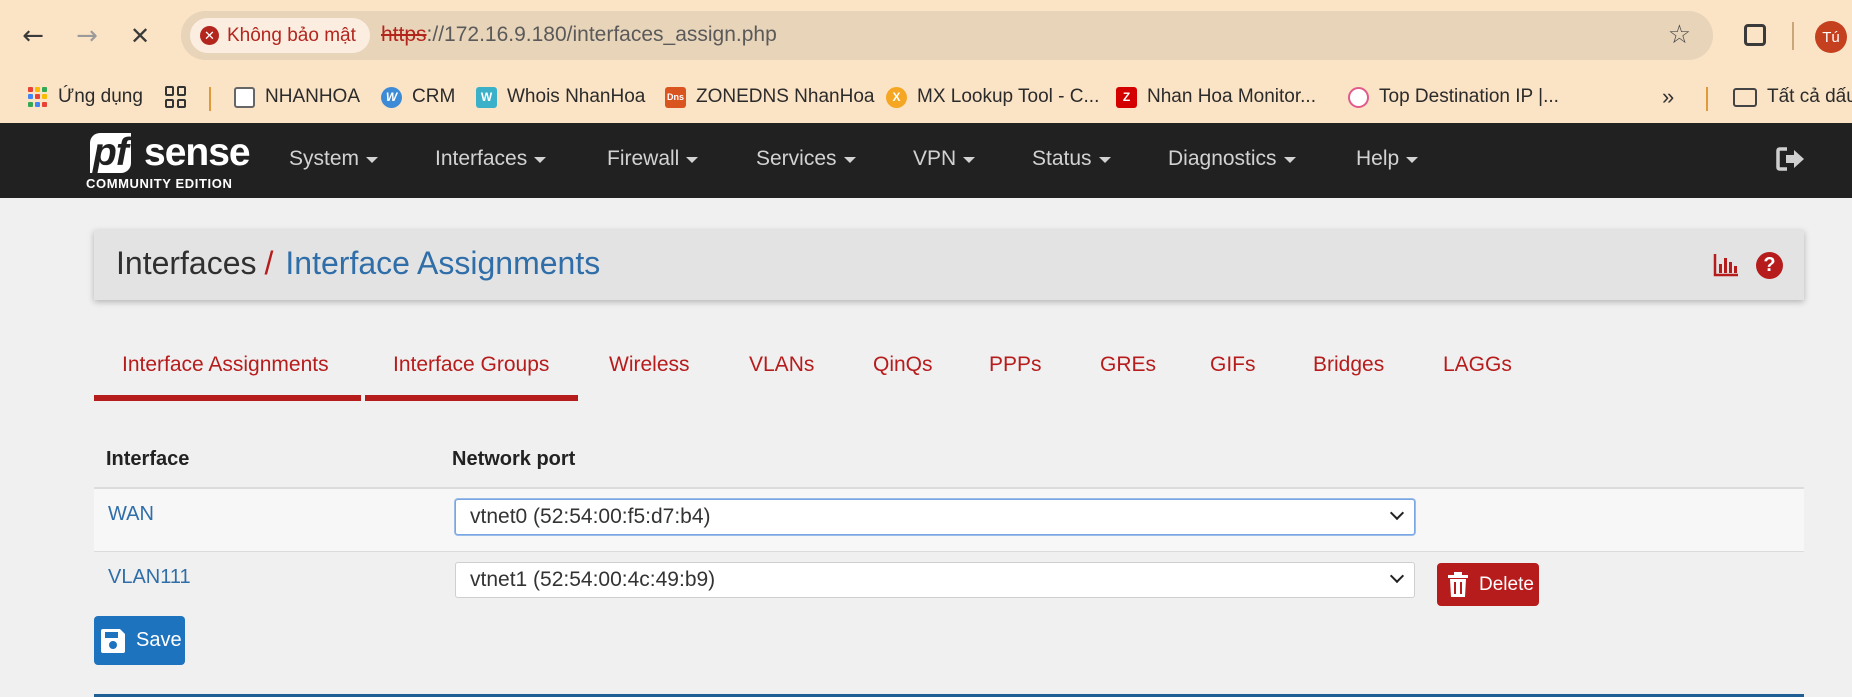  I want to click on toolbar-divider, so click(1793, 36).